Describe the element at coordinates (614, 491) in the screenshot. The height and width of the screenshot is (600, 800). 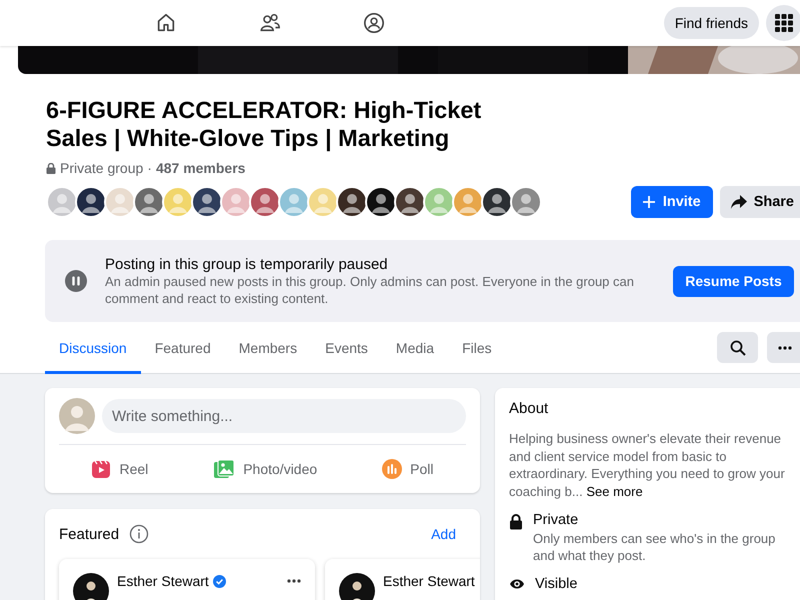
I see `see-more-link: See more` at that location.